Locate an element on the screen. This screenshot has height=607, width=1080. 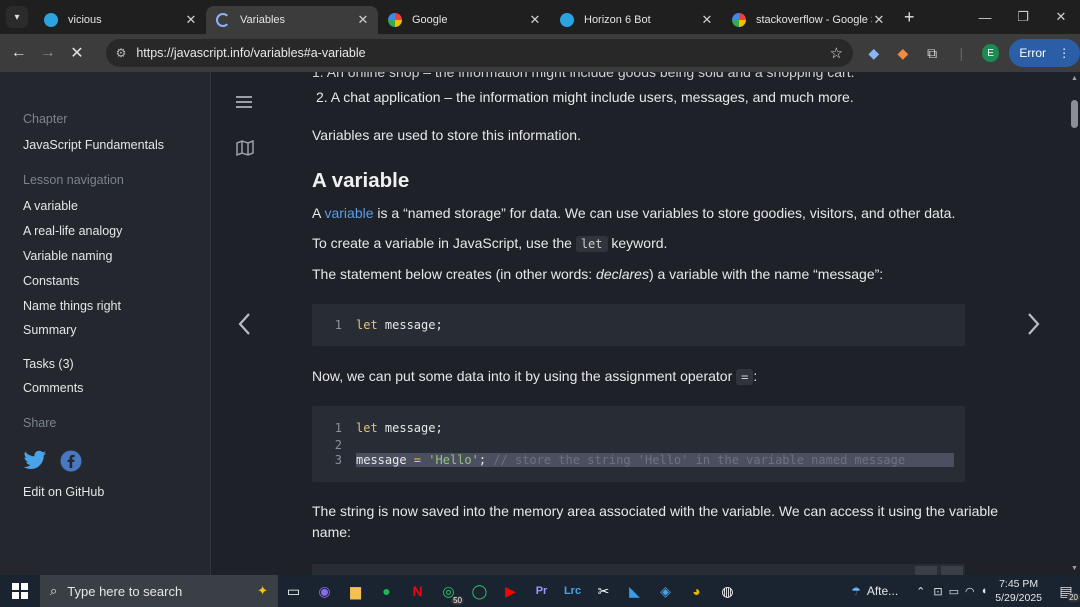
code-line: 1 let message; is located at coordinates (377, 428).